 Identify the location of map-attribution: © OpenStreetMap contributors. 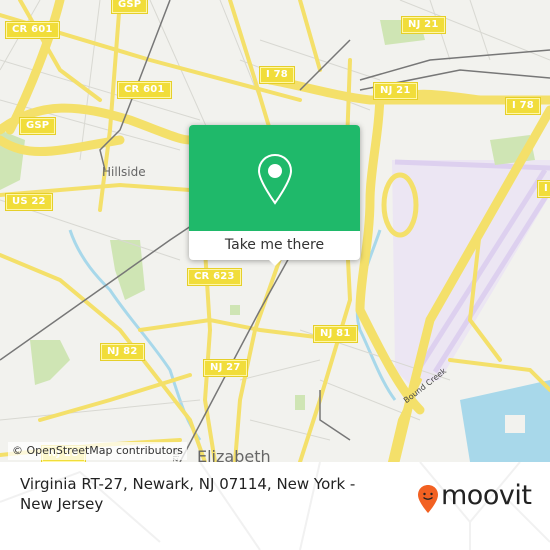
(97, 451).